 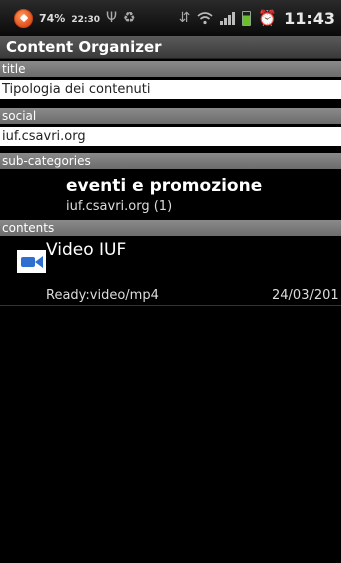 What do you see at coordinates (23, 18) in the screenshot?
I see `notification-badge-icon` at bounding box center [23, 18].